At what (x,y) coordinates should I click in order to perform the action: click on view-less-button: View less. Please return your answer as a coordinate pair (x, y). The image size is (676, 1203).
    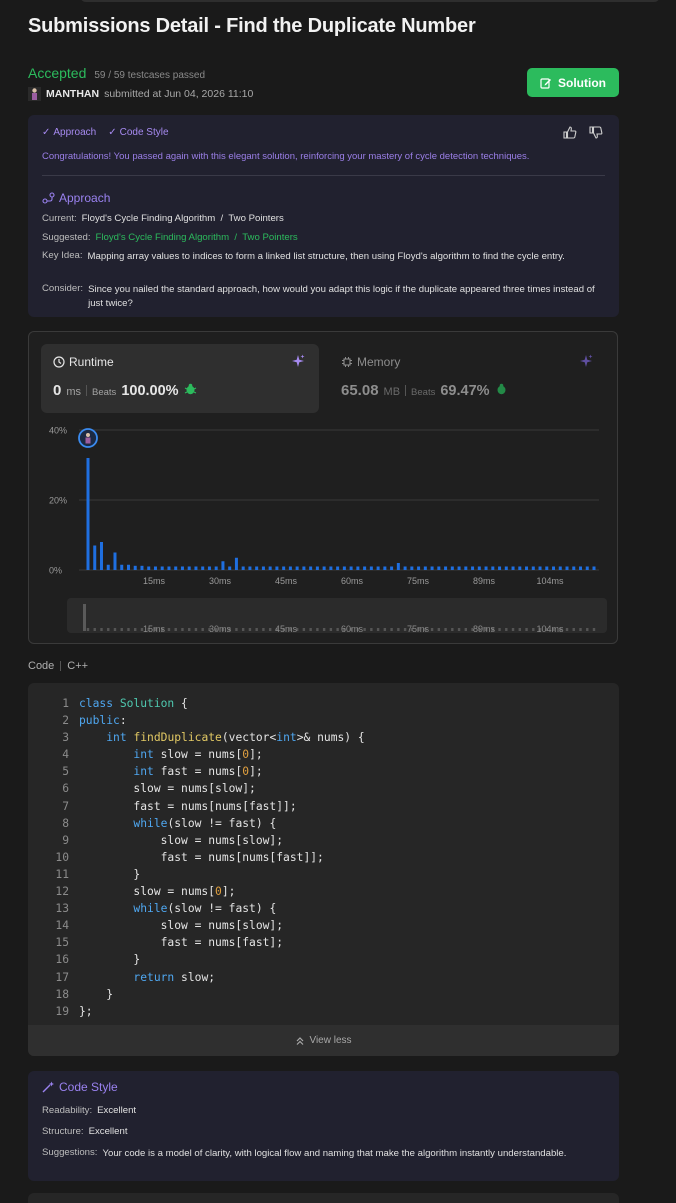
    Looking at the image, I should click on (323, 1040).